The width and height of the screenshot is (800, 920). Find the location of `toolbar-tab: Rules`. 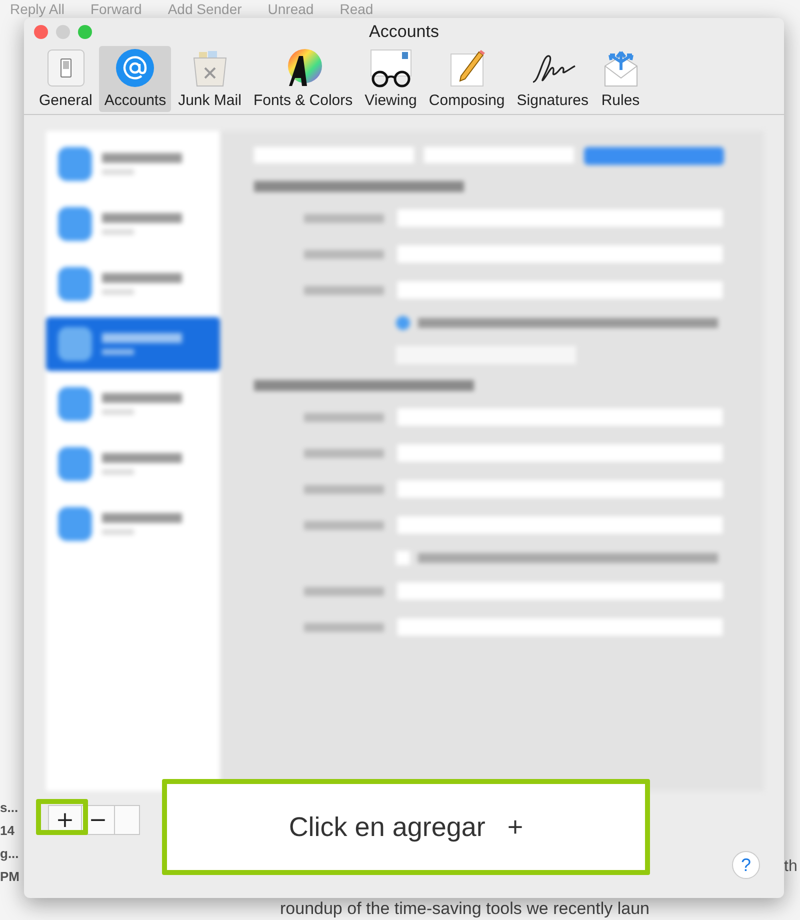

toolbar-tab: Rules is located at coordinates (621, 79).